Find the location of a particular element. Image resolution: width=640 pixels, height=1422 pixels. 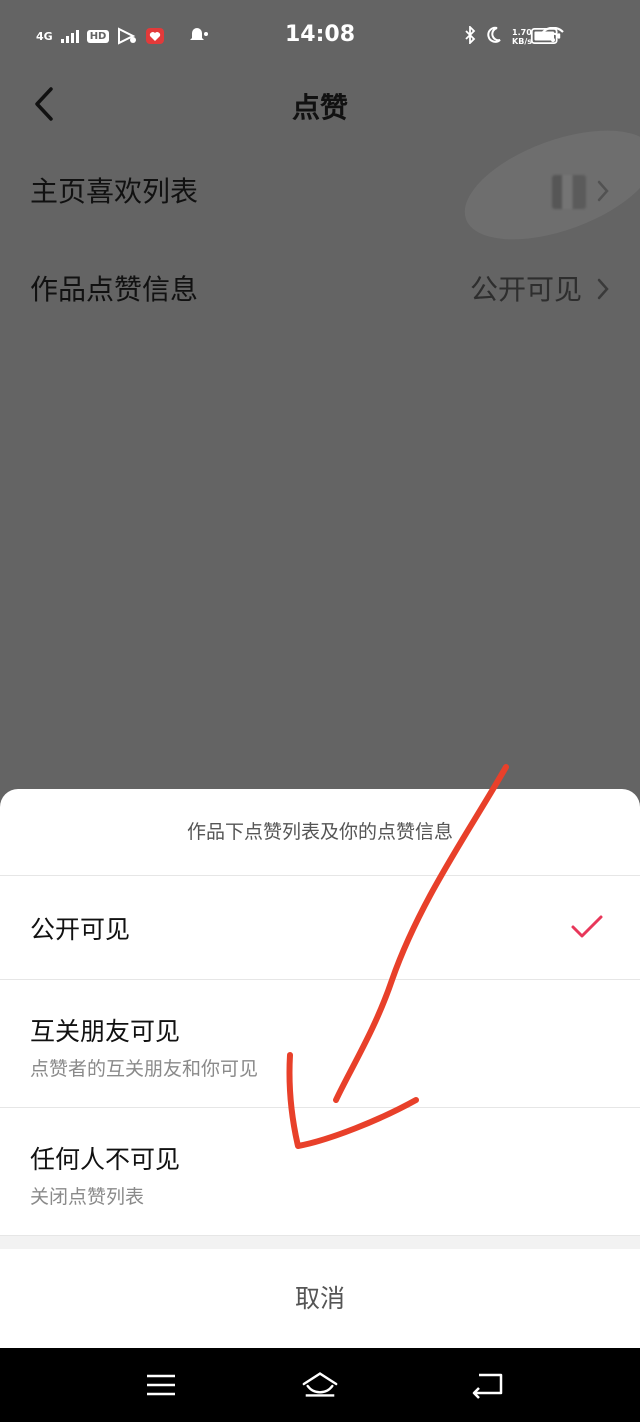

option-mutual-friends: 互关朋友可见 点赞者的互关朋友和你可见 is located at coordinates (320, 1044).